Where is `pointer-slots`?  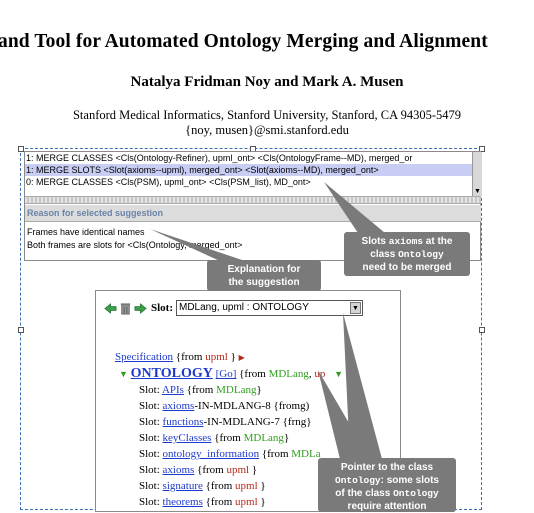 pointer-slots is located at coordinates (354, 207).